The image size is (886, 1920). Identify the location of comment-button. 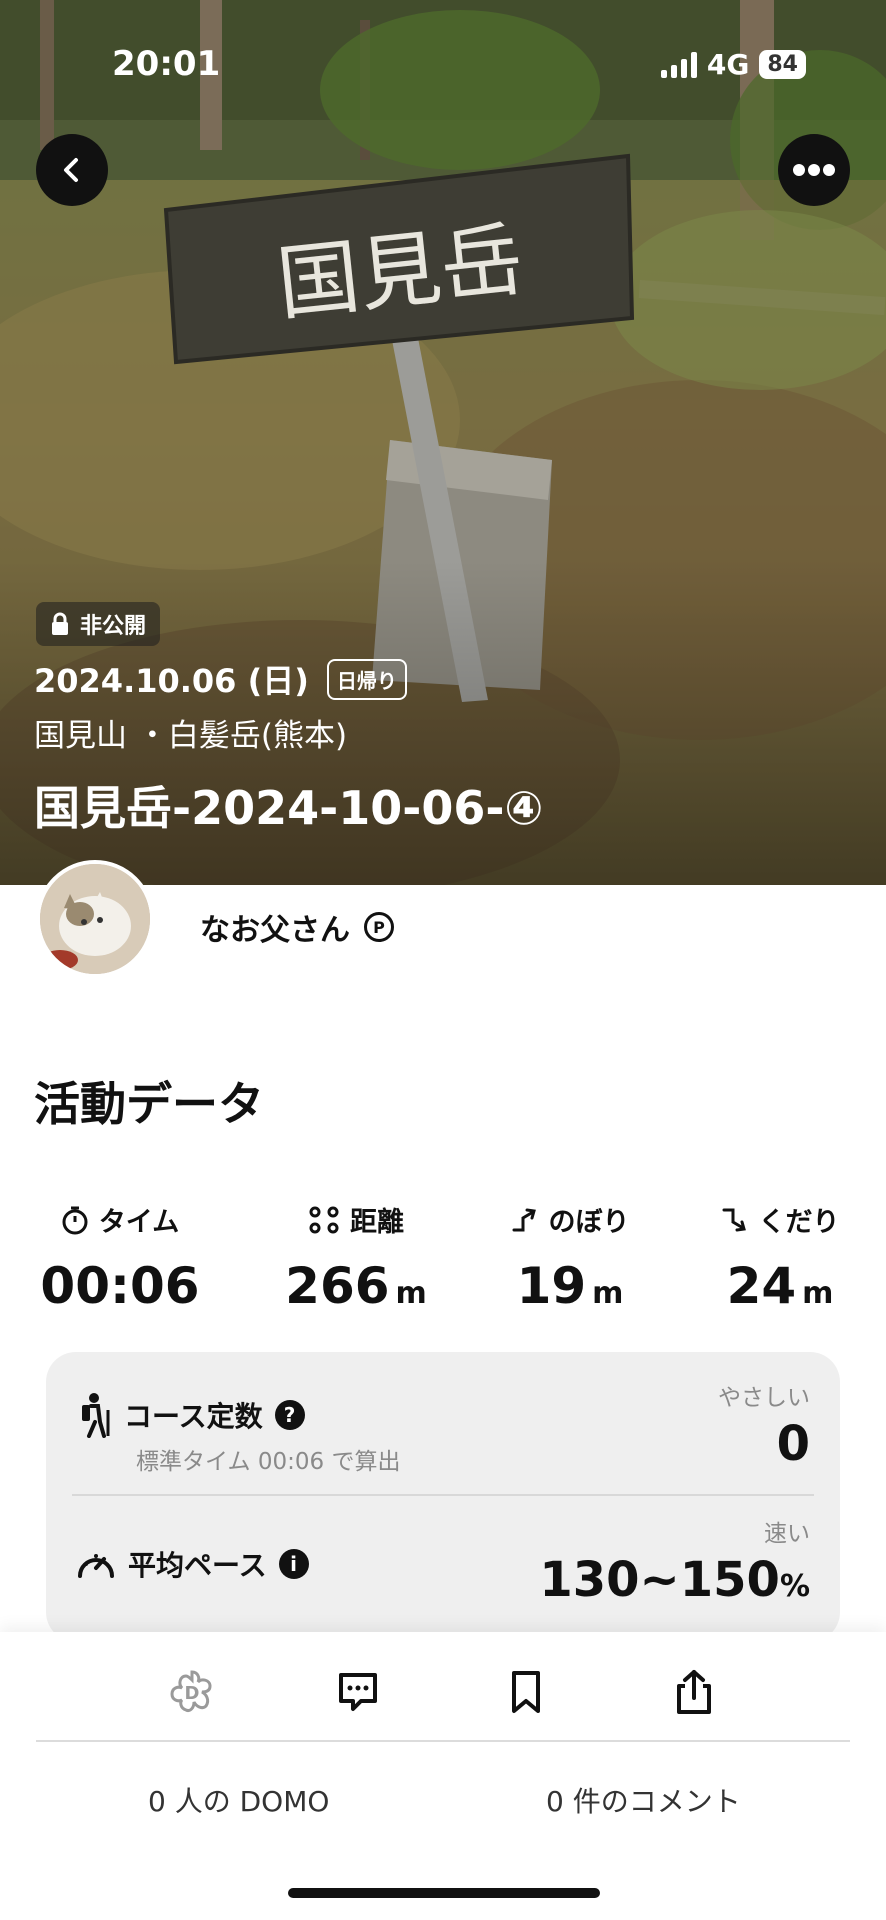
(358, 1692).